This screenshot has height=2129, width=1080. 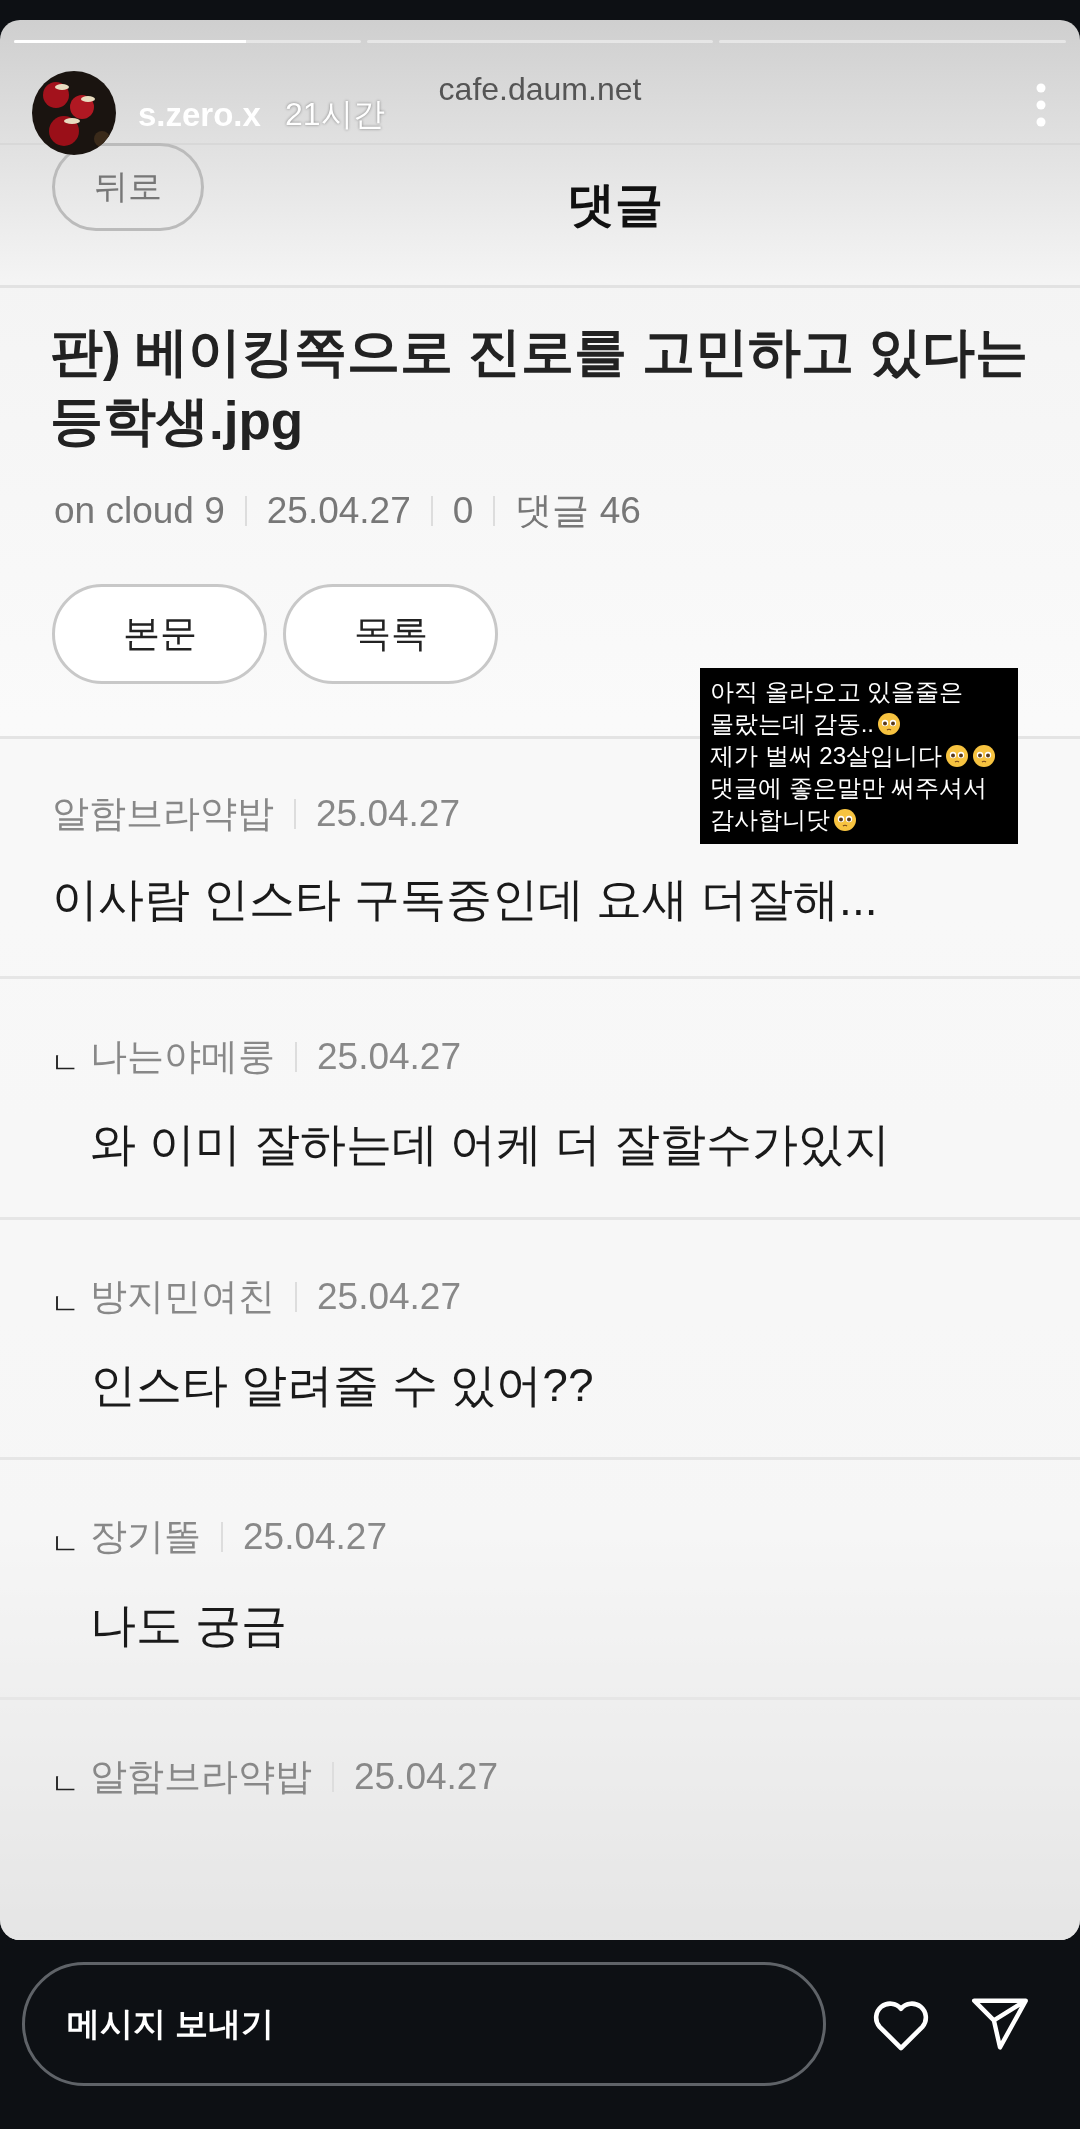 What do you see at coordinates (159, 634) in the screenshot?
I see `nav-button: 본문` at bounding box center [159, 634].